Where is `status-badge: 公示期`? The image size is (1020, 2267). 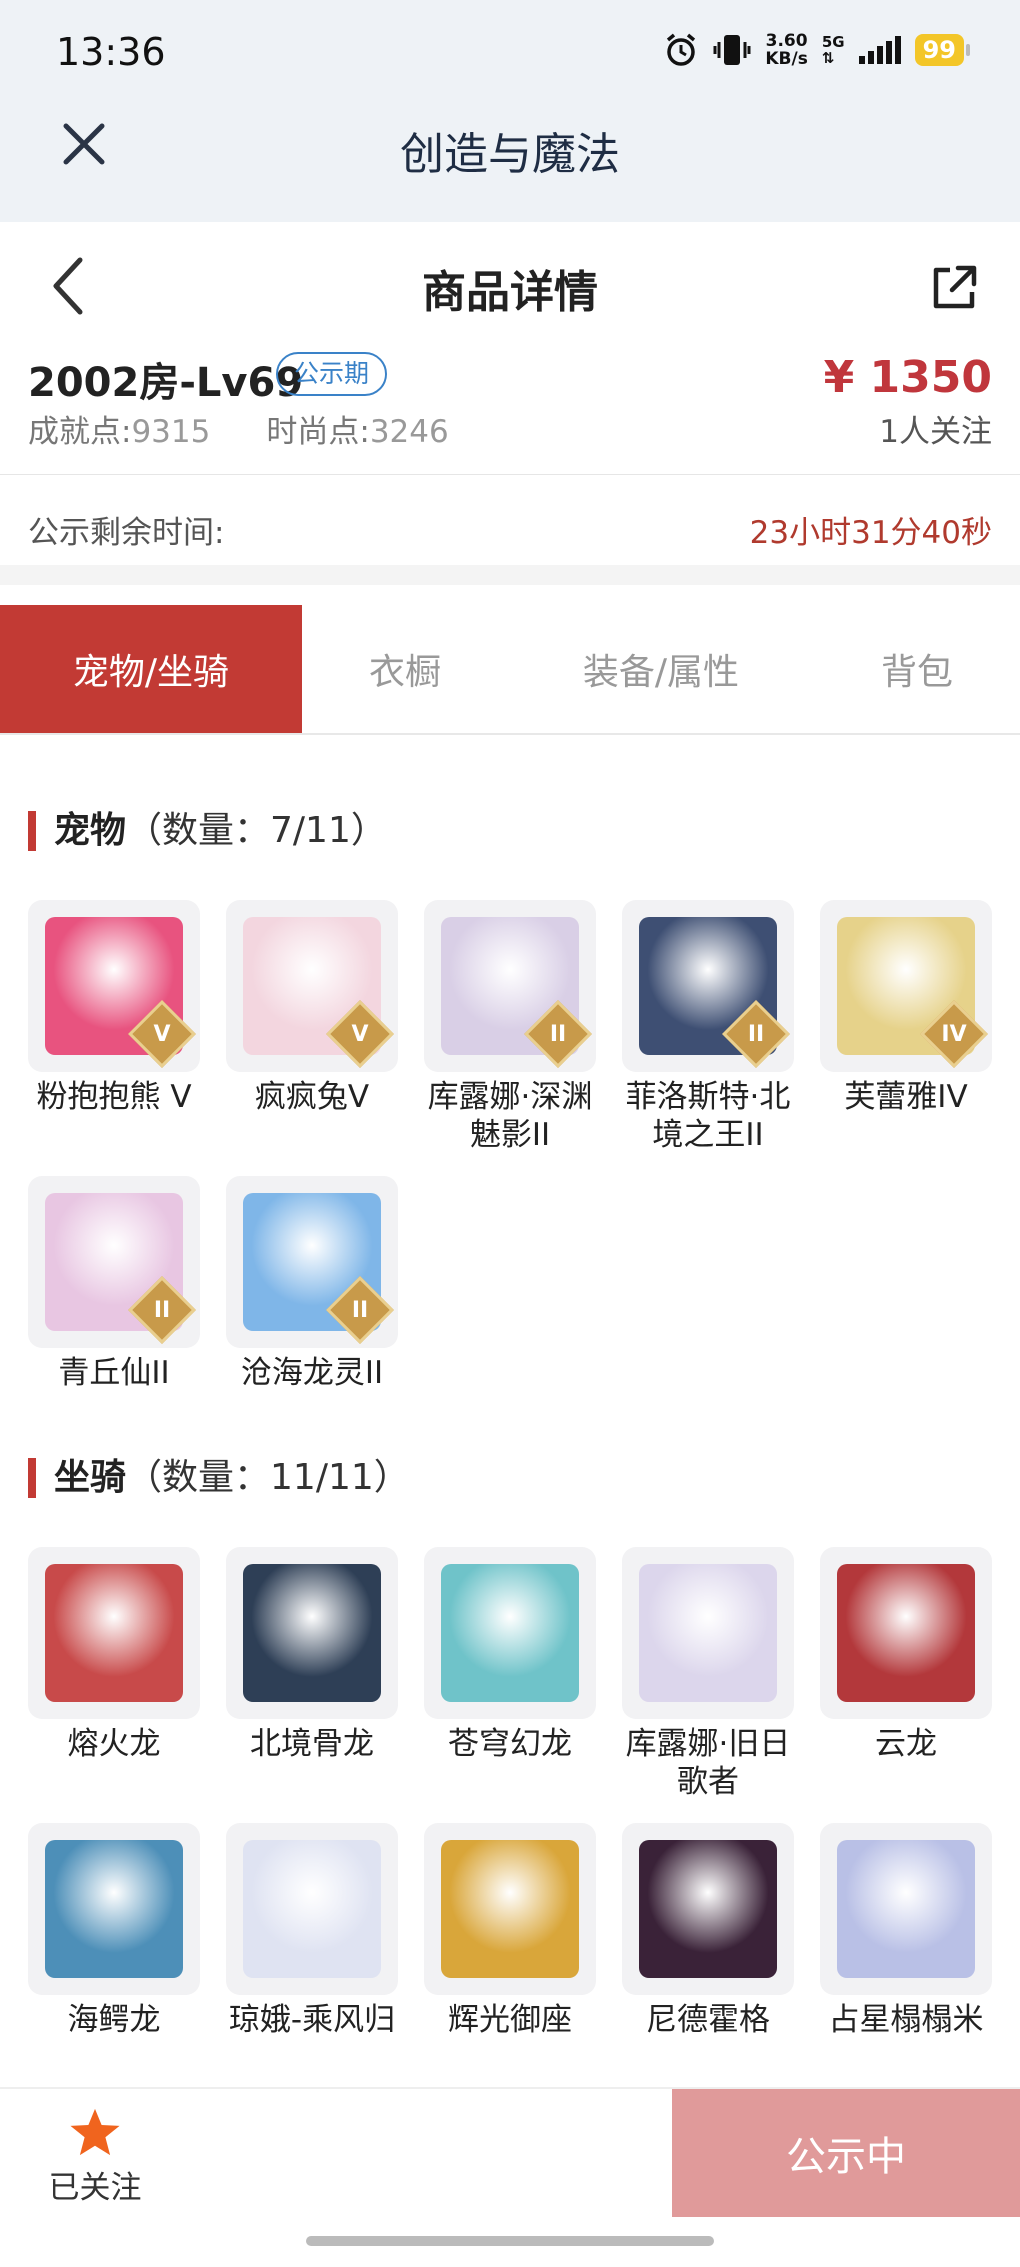 status-badge: 公示期 is located at coordinates (332, 374).